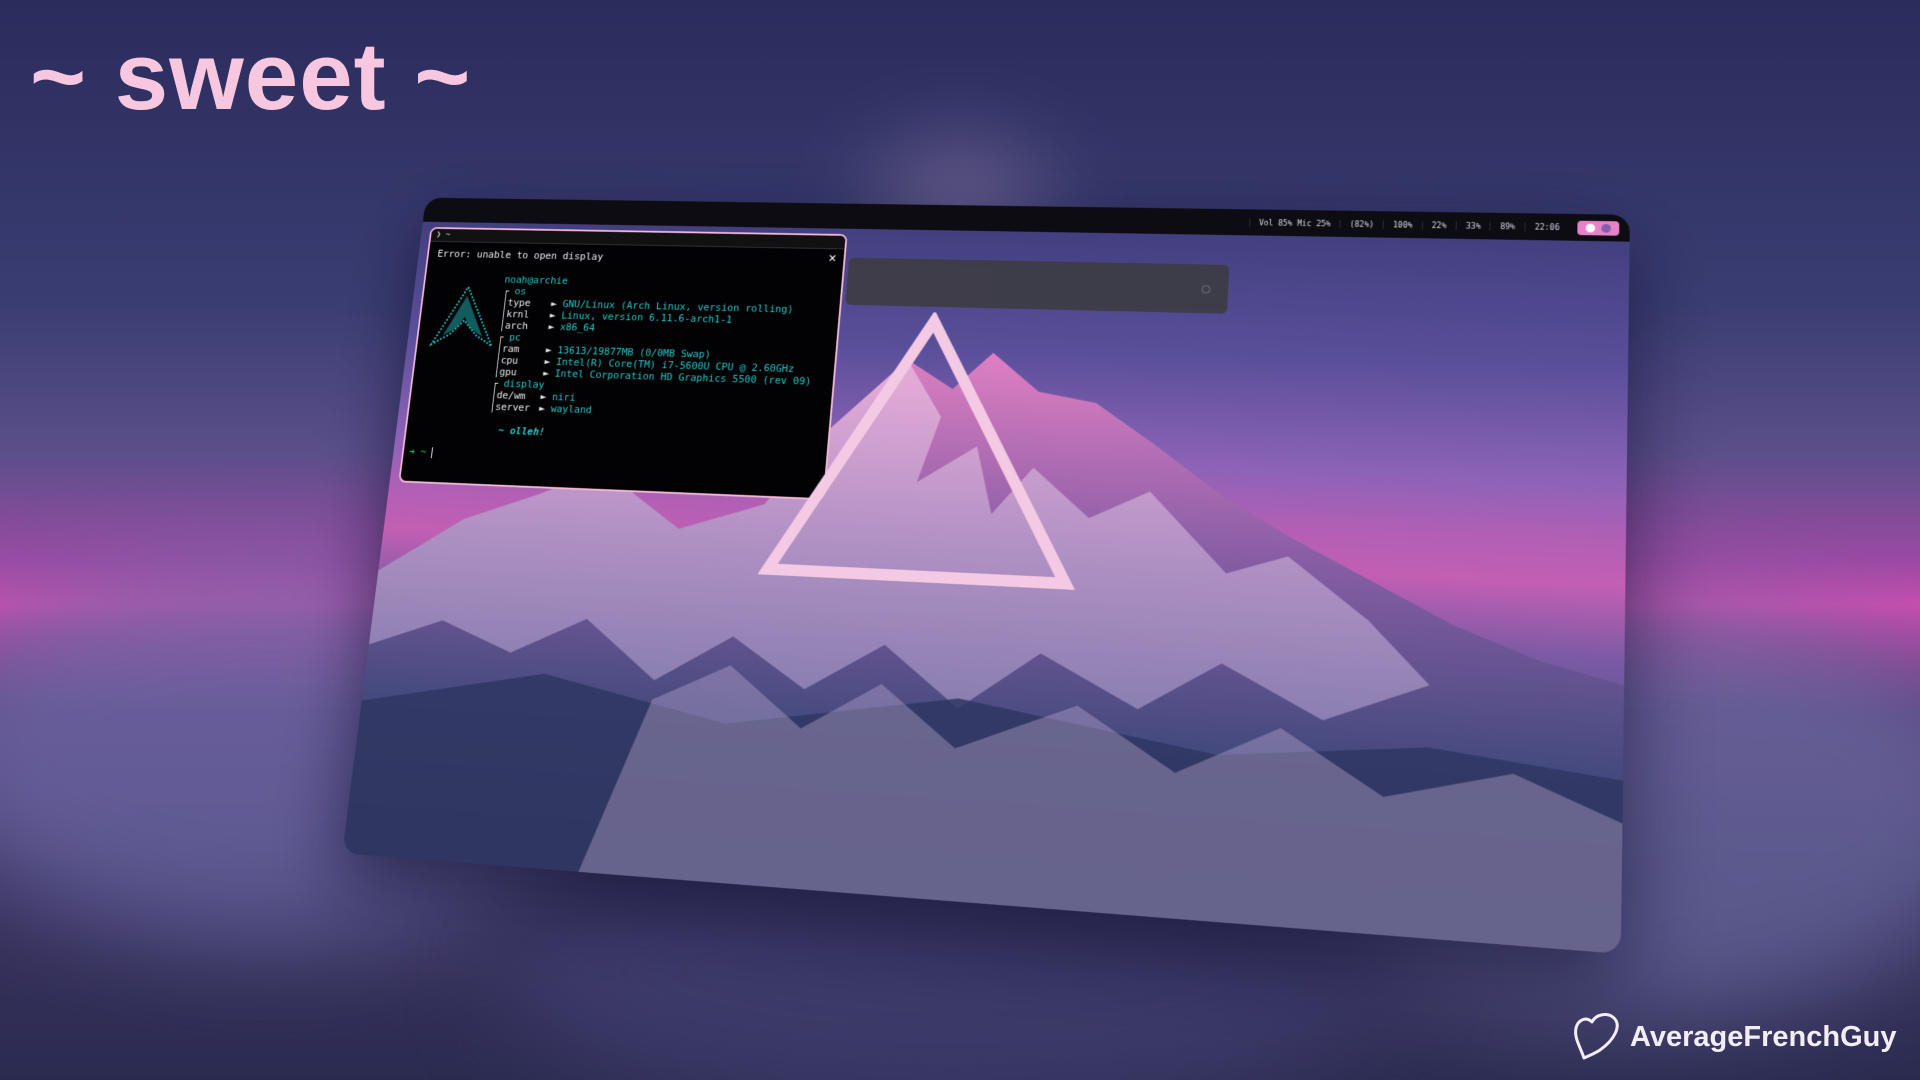 This screenshot has height=1080, width=1920. Describe the element at coordinates (1598, 227) in the screenshot. I see `workspace-indicator` at that location.